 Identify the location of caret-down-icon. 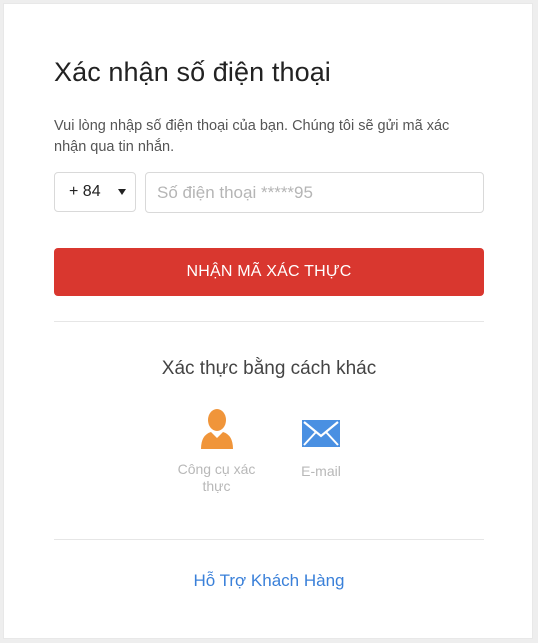
(122, 192).